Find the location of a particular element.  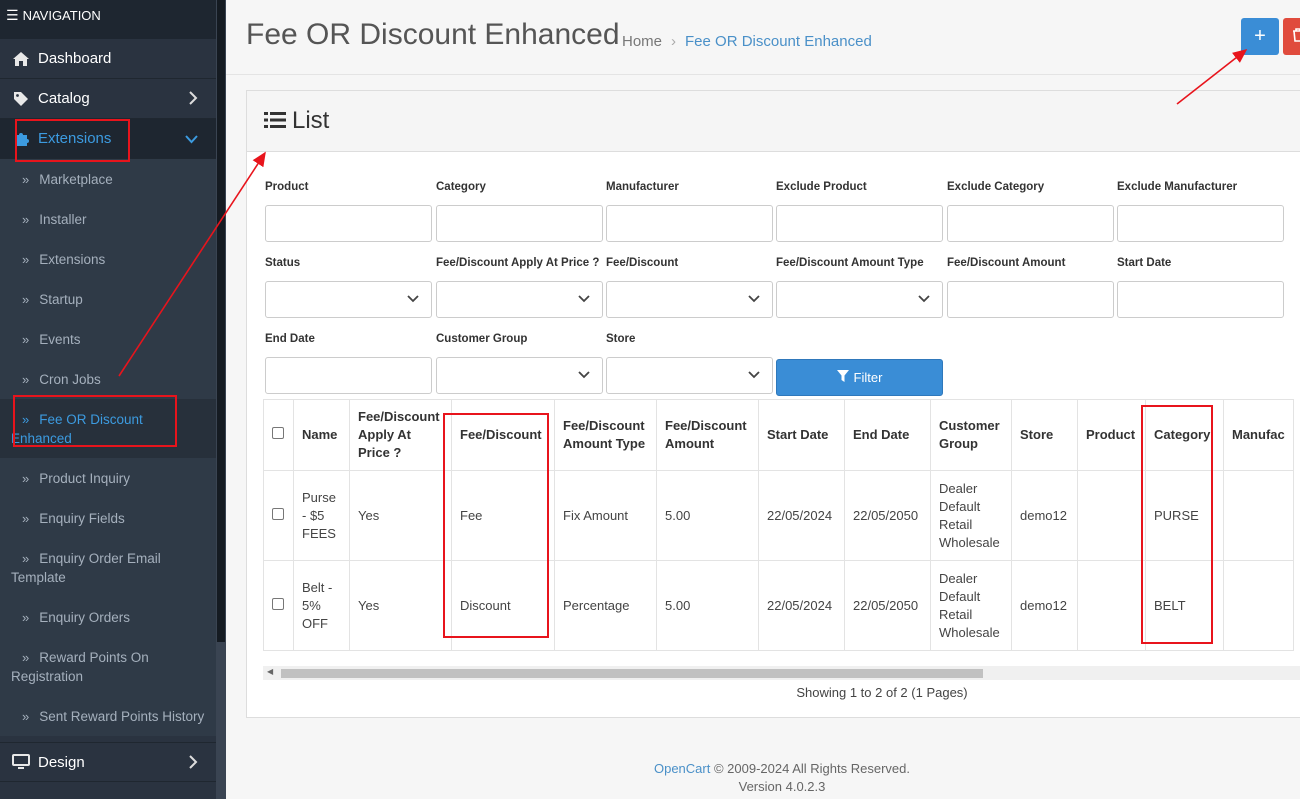

column-header: Start Date is located at coordinates (801, 435).